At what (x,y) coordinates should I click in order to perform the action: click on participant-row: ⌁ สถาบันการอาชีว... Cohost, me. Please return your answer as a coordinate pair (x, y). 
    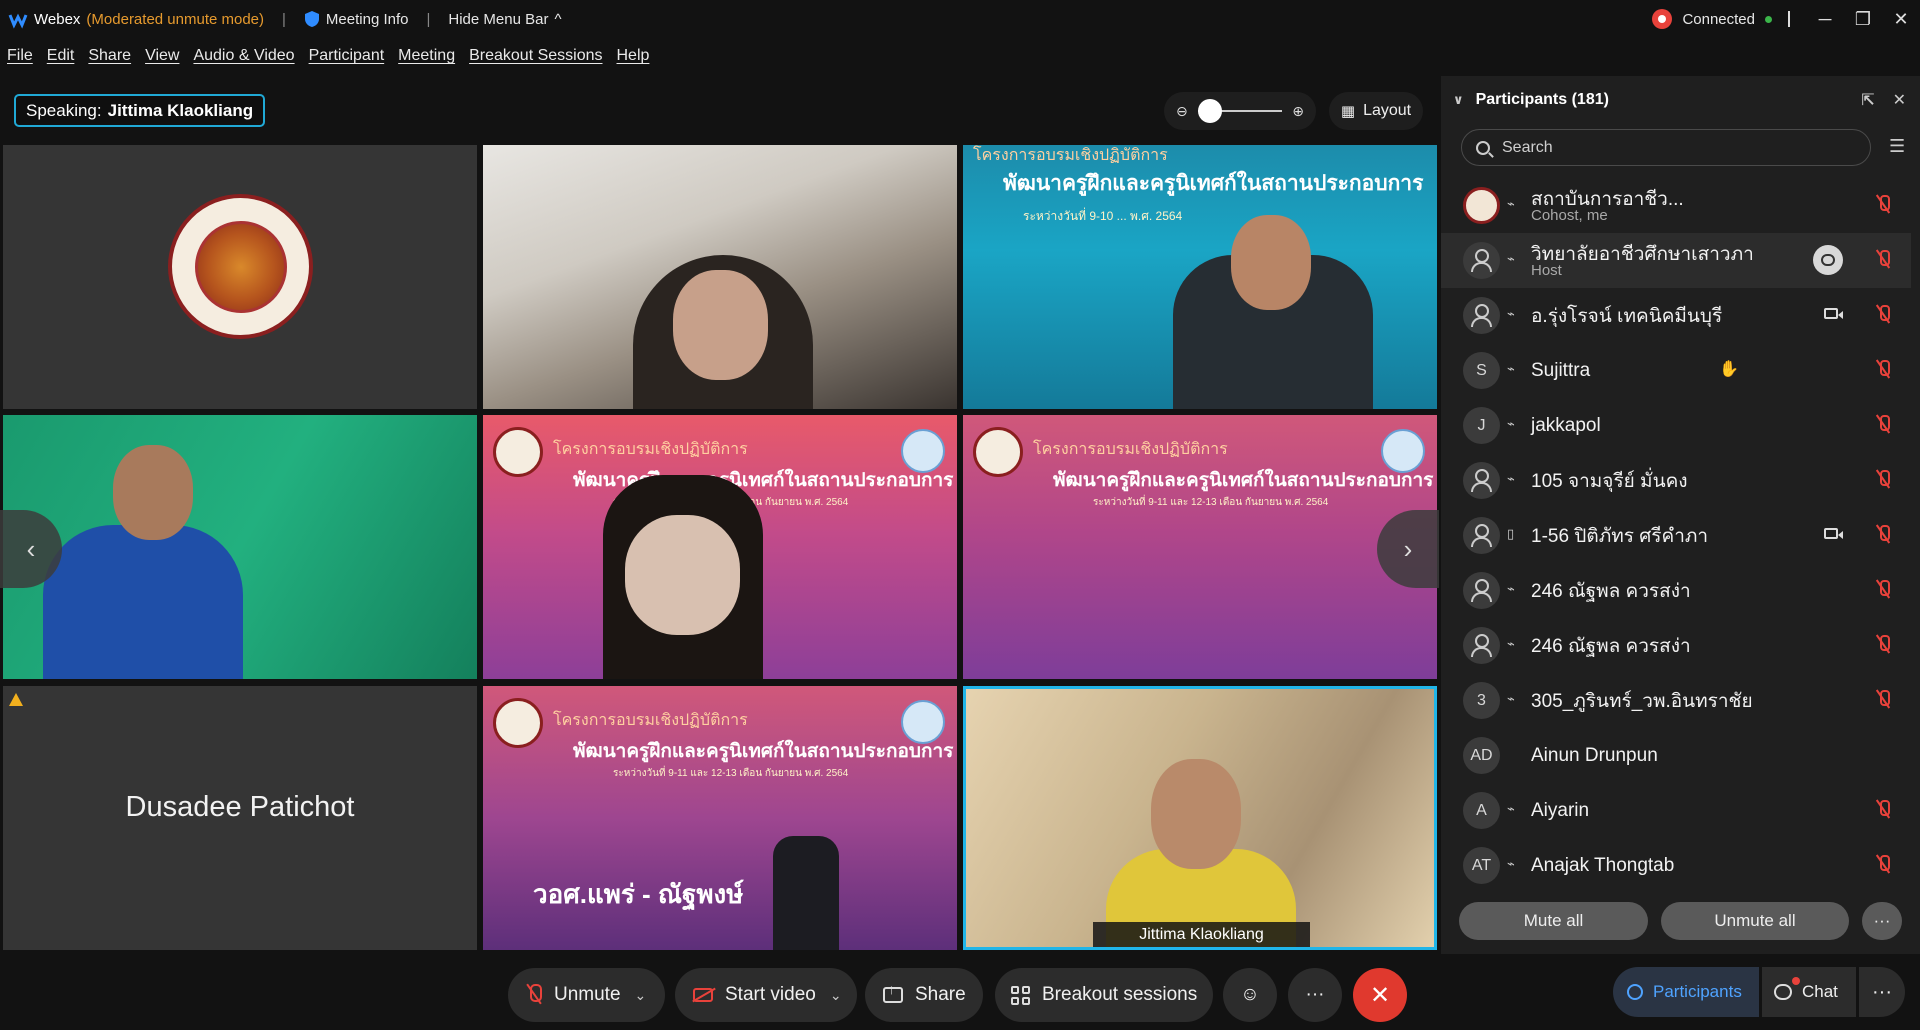
    Looking at the image, I should click on (1676, 205).